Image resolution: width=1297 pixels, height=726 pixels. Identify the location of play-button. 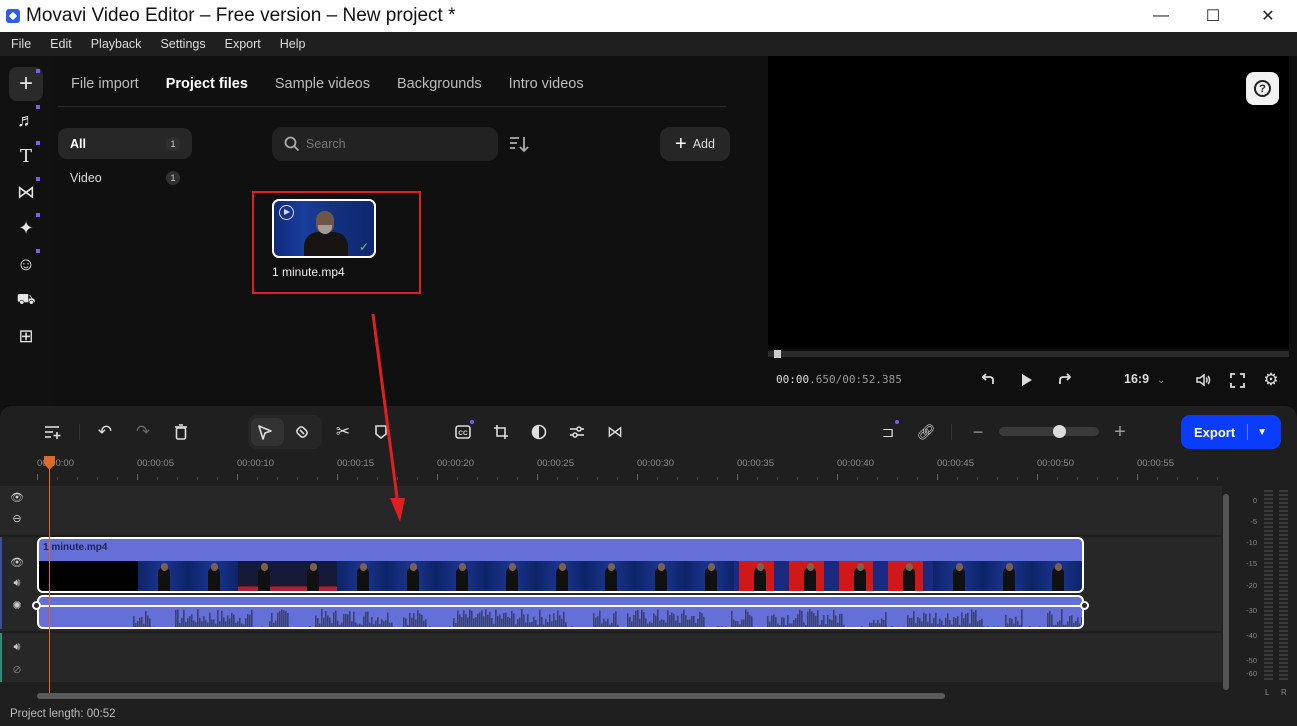
(1026, 380).